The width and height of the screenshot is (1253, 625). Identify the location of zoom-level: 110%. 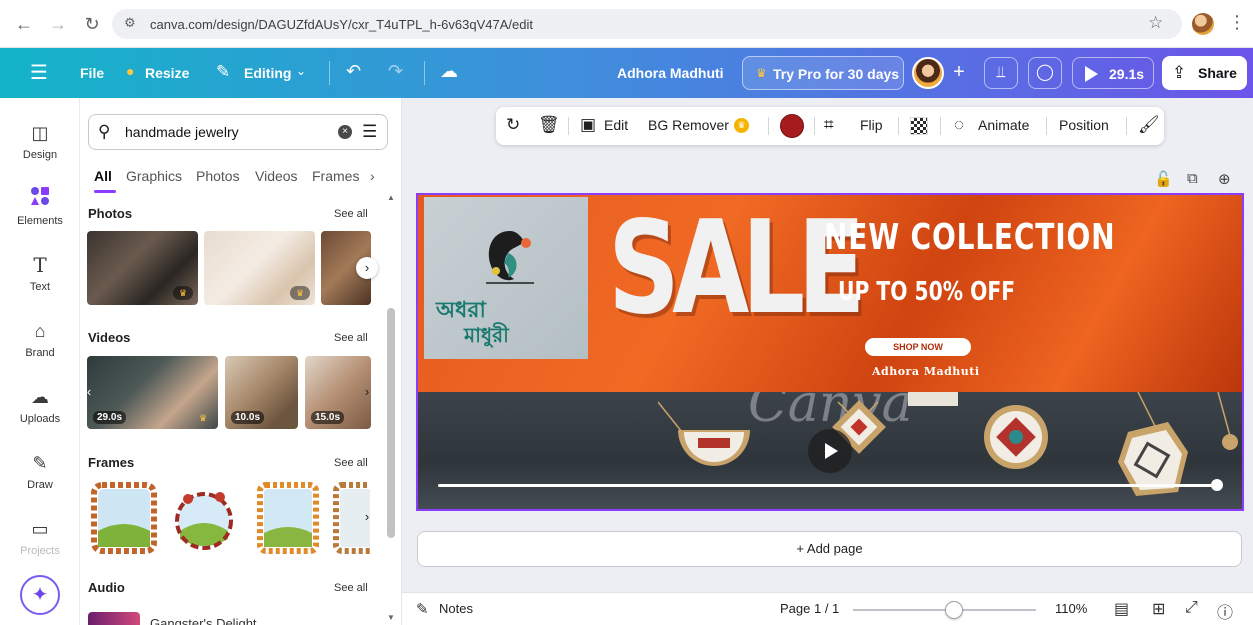
(1071, 608).